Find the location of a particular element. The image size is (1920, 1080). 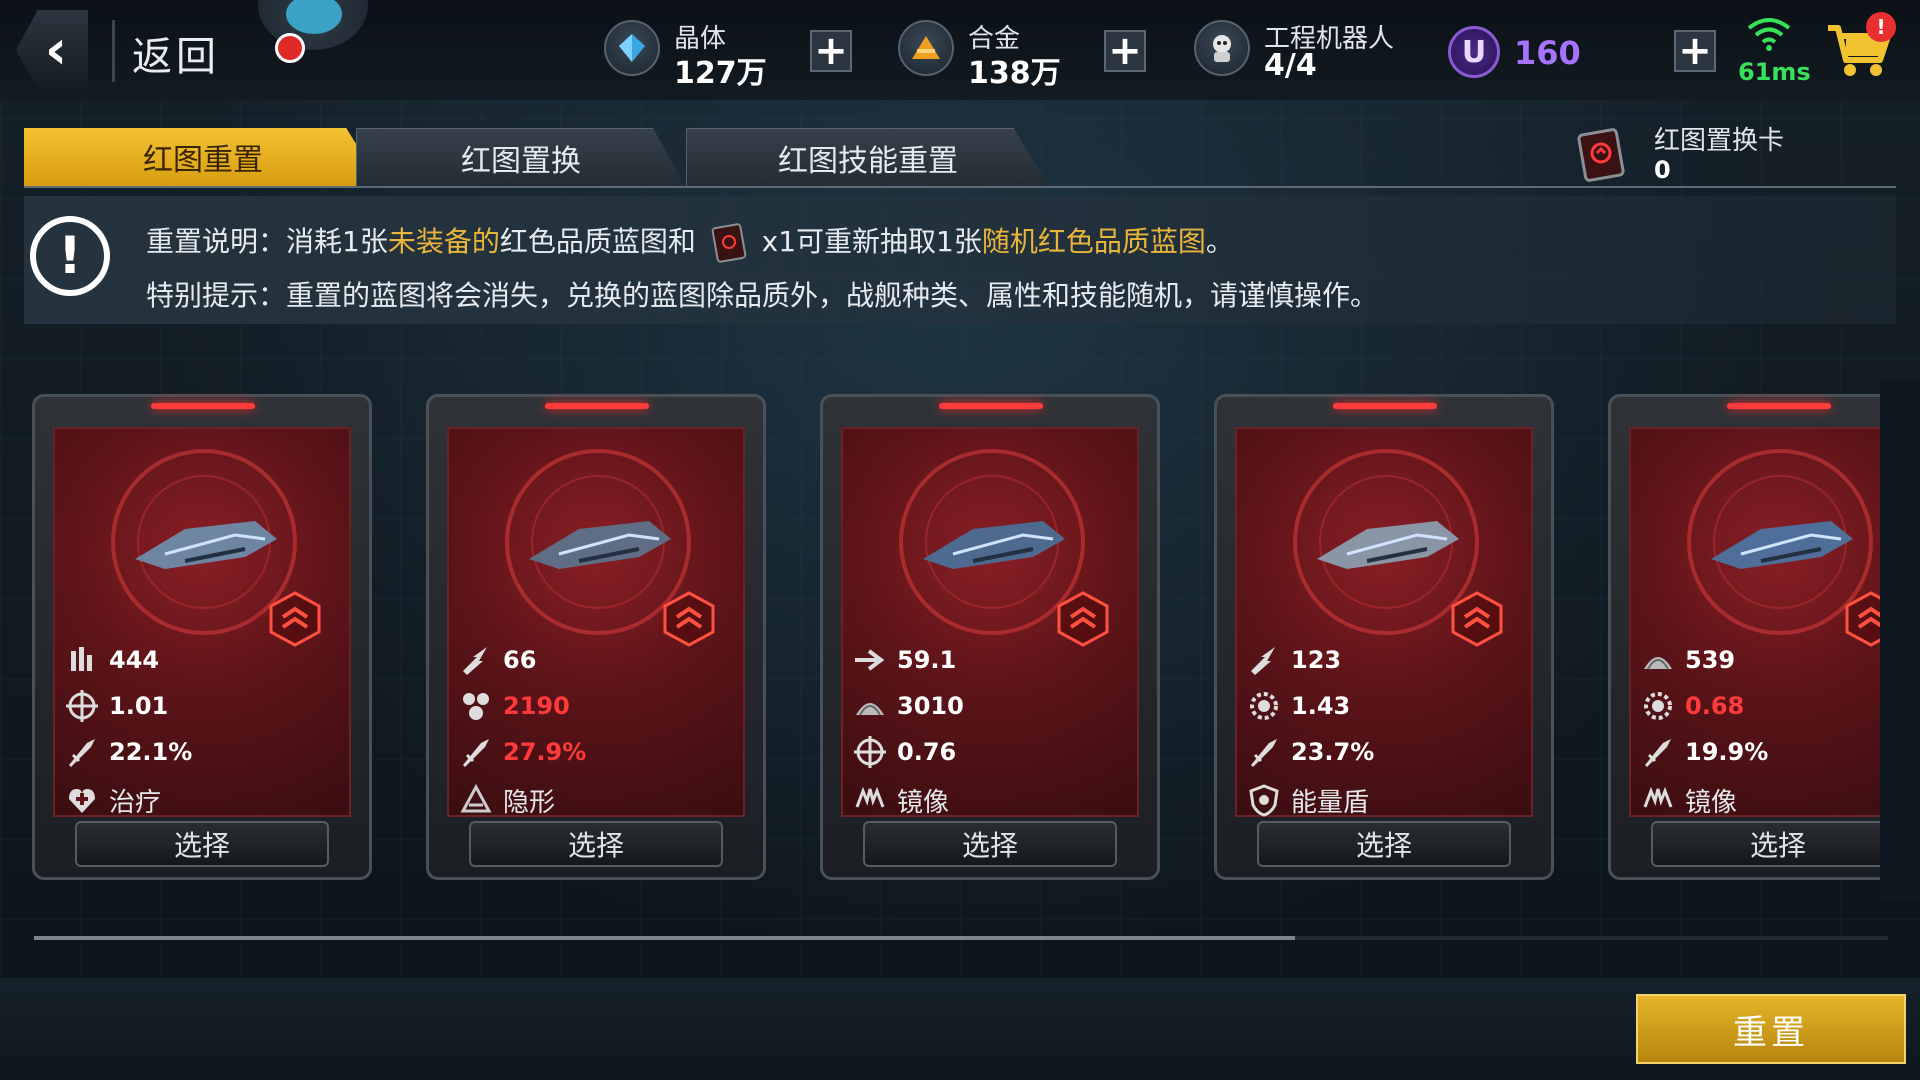

skill-label: 能量盾 is located at coordinates (1330, 802).